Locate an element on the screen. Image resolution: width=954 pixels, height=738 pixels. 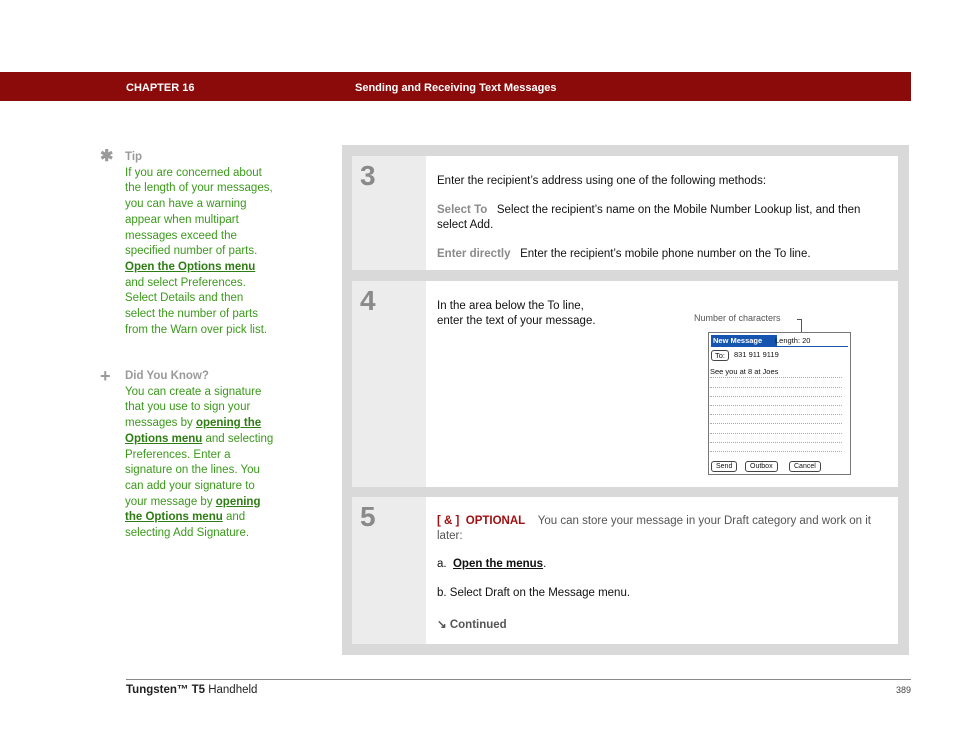
step-5-item-b: b. Select Draft on the Message menu. is located at coordinates (534, 593).